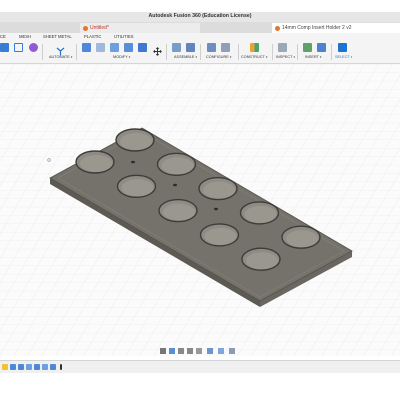 This screenshot has height=400, width=400. What do you see at coordinates (176, 47) in the screenshot?
I see `new-component-icon` at bounding box center [176, 47].